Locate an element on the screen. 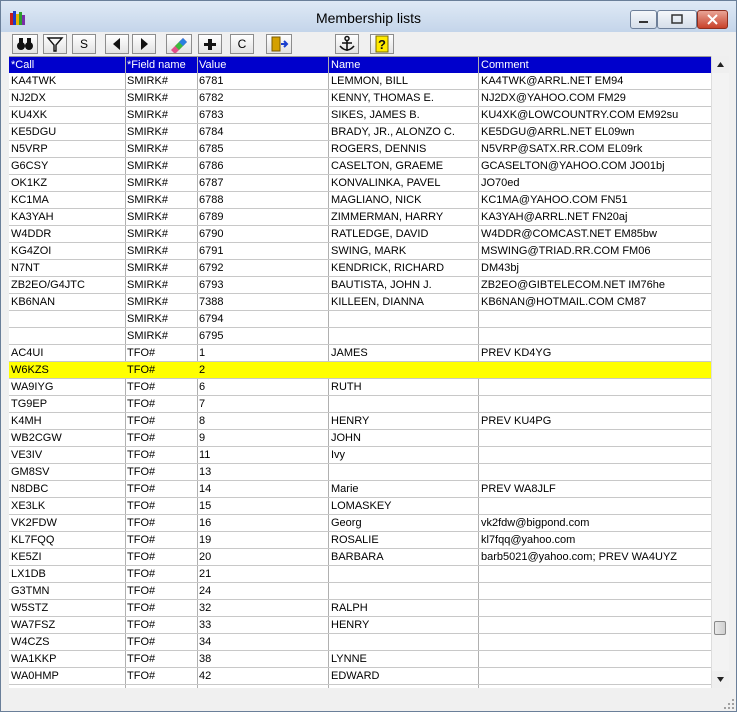  find-button is located at coordinates (25, 44).